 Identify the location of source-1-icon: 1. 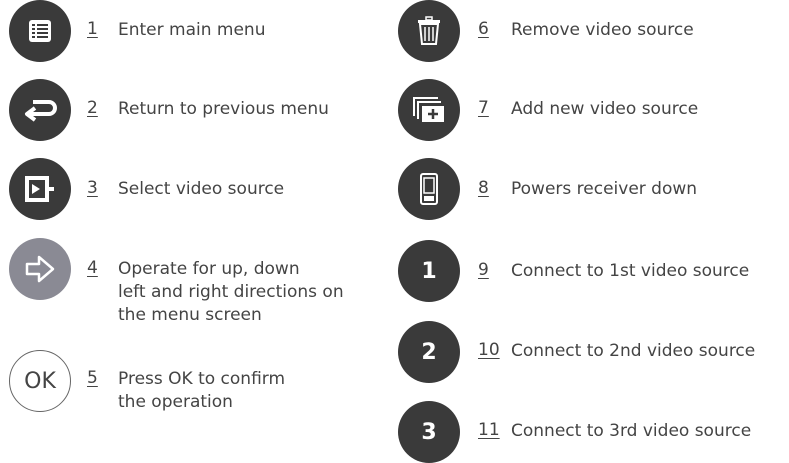
(429, 271).